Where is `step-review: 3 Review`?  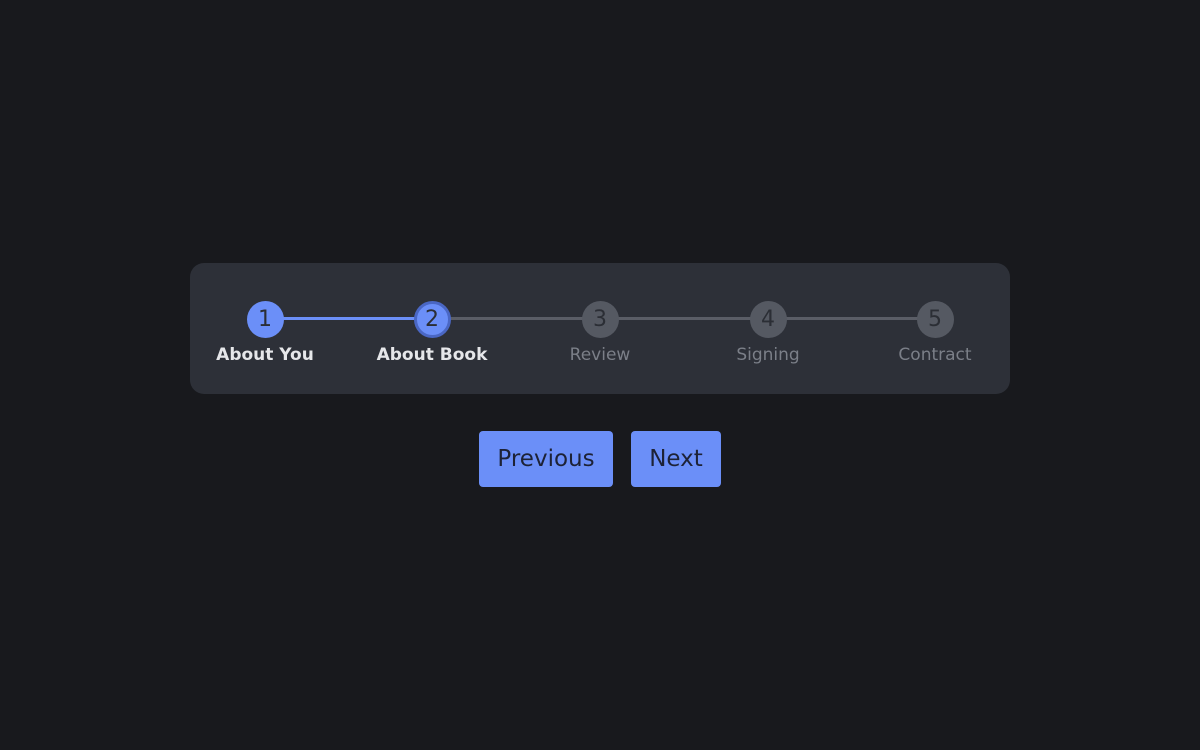 step-review: 3 Review is located at coordinates (600, 333).